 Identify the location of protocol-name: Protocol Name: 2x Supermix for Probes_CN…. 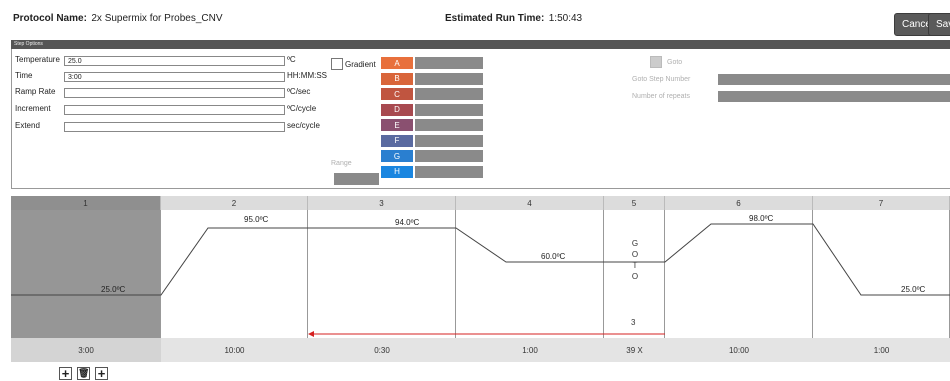
(118, 17).